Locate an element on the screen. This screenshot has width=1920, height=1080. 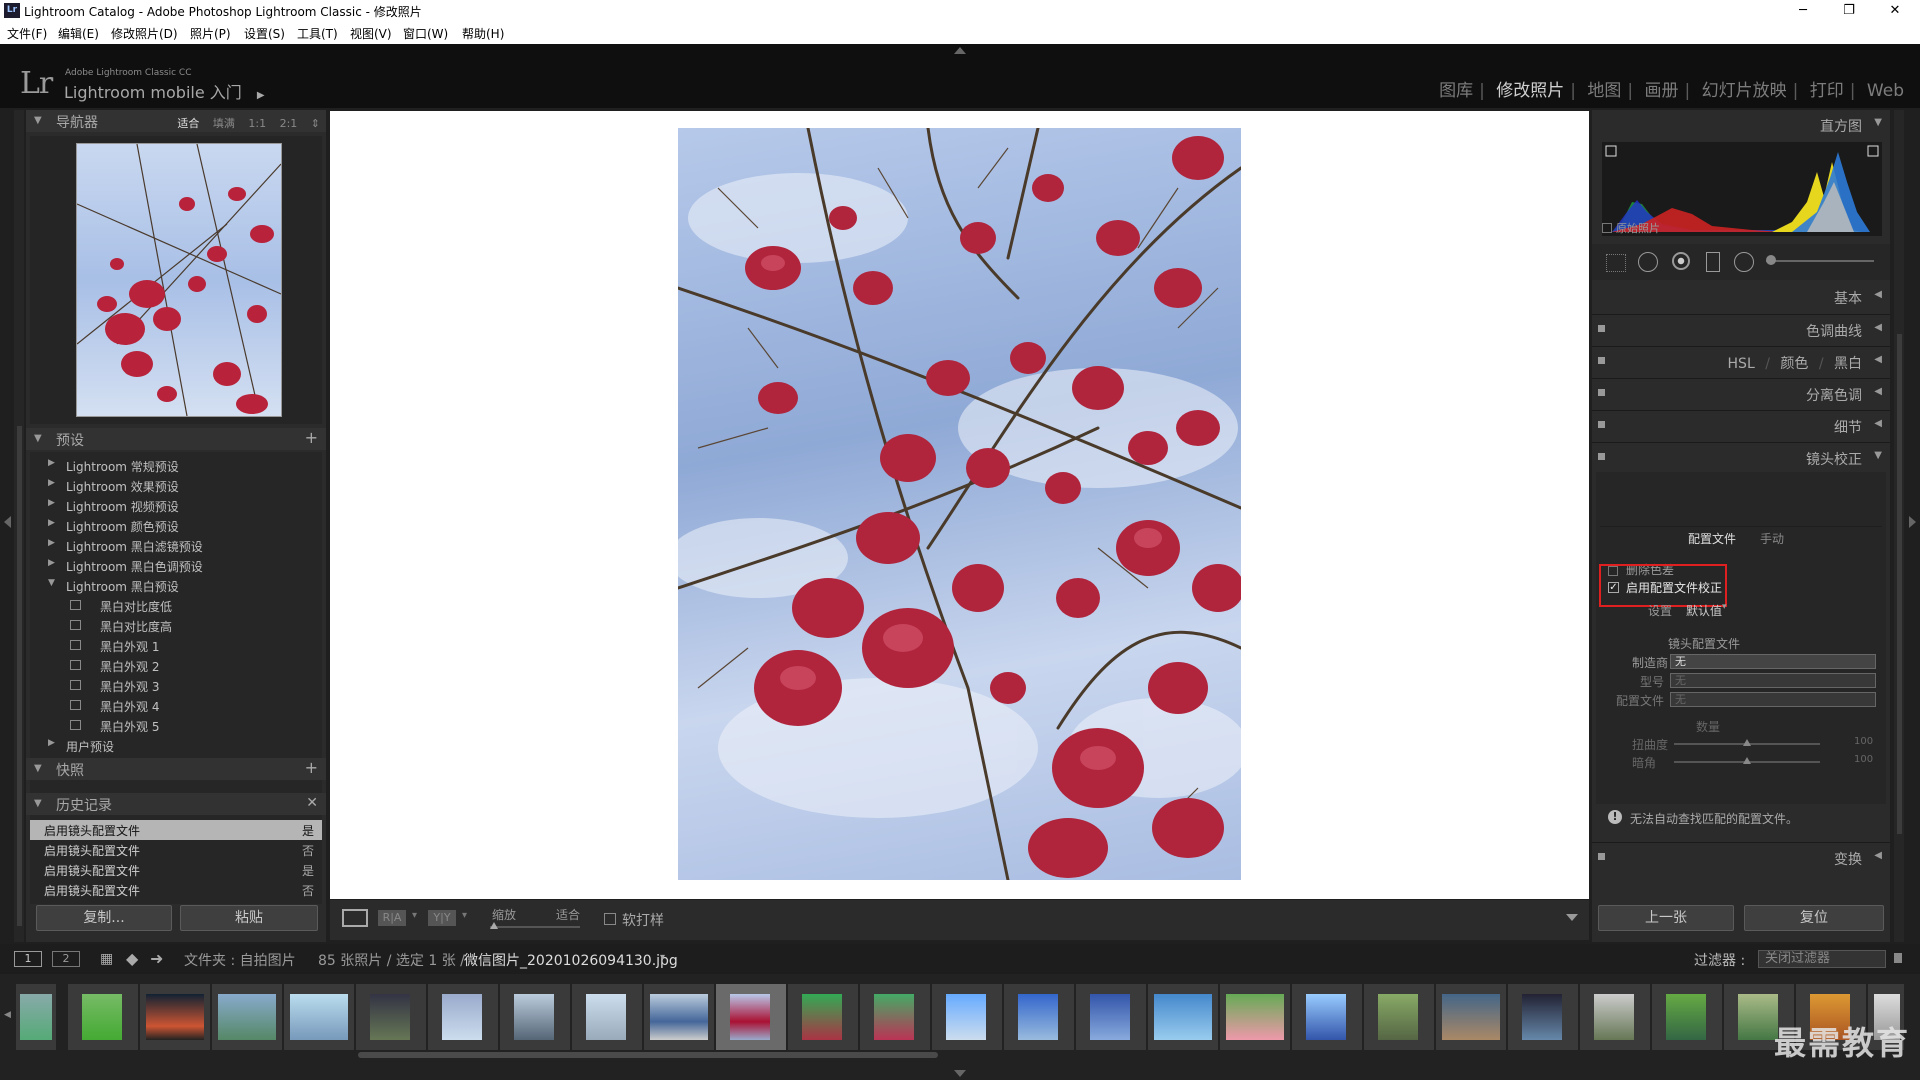
filter-lock-icon is located at coordinates (1898, 958).